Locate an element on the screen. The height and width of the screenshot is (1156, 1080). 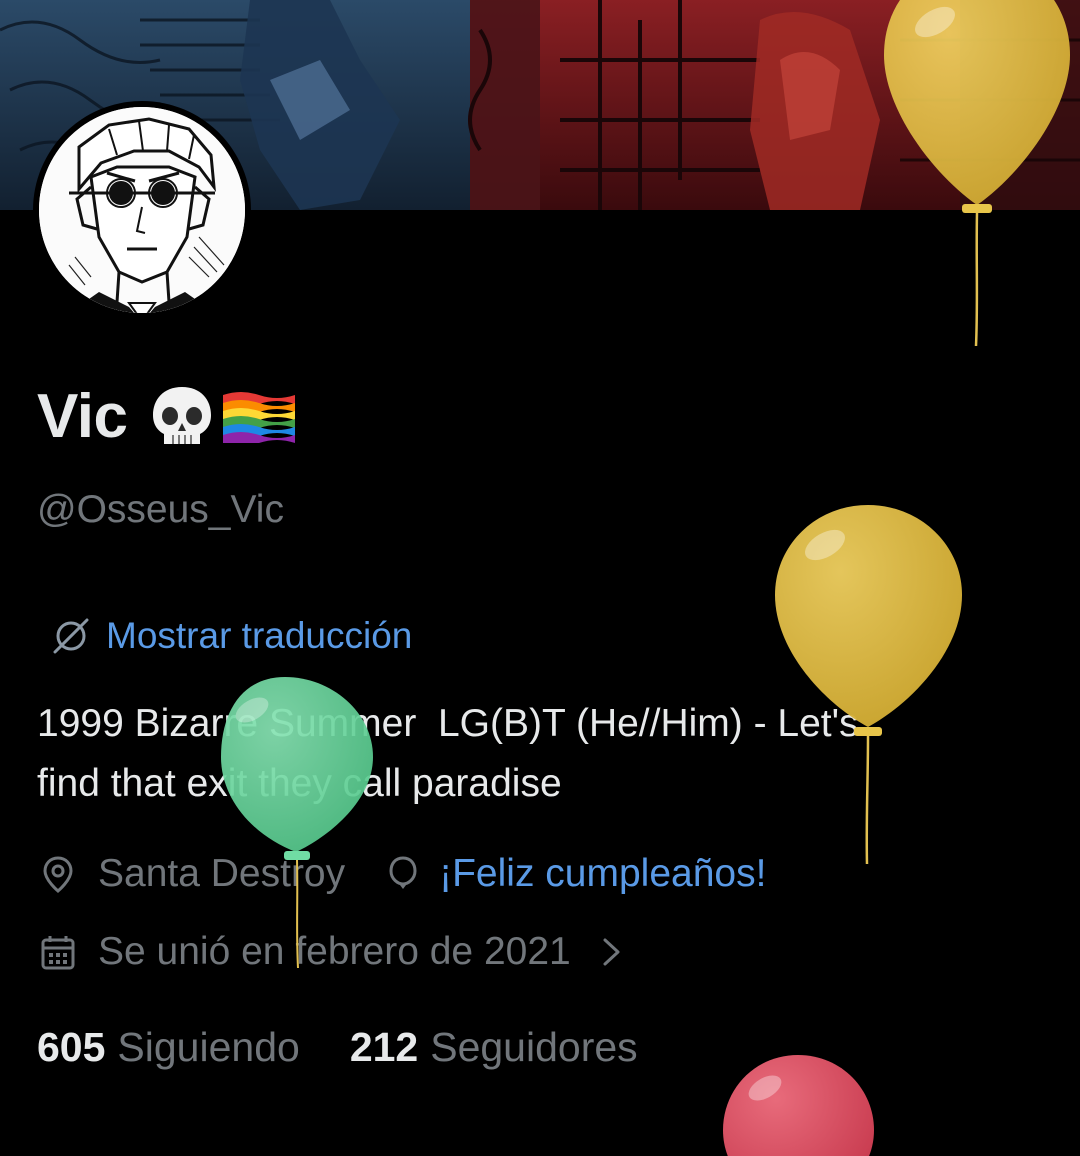
following-count: 605 is located at coordinates (71, 1047).